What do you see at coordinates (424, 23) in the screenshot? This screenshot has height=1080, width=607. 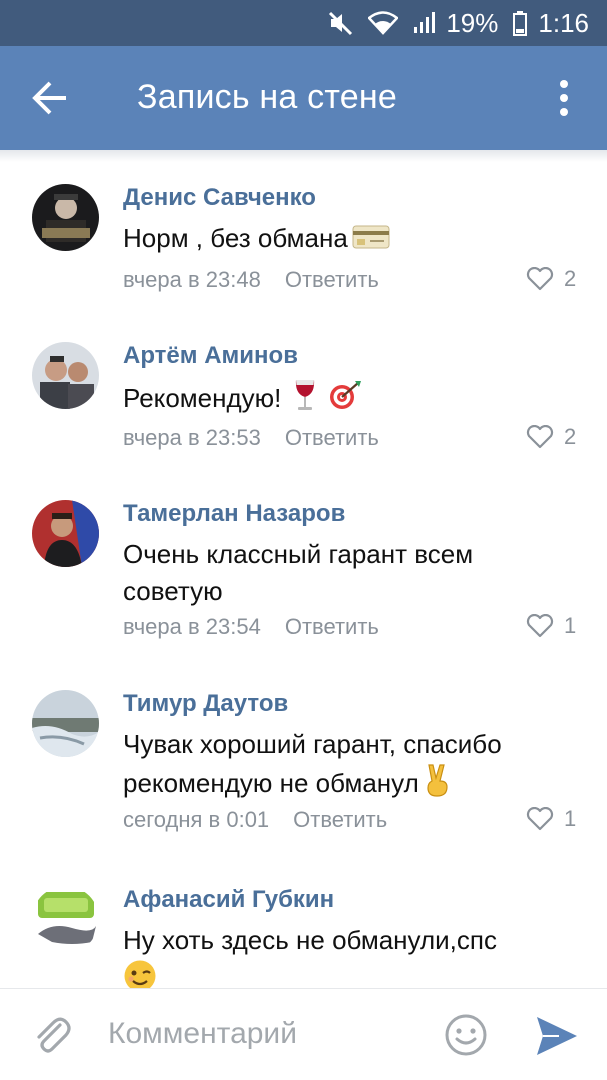 I see `signal-icon` at bounding box center [424, 23].